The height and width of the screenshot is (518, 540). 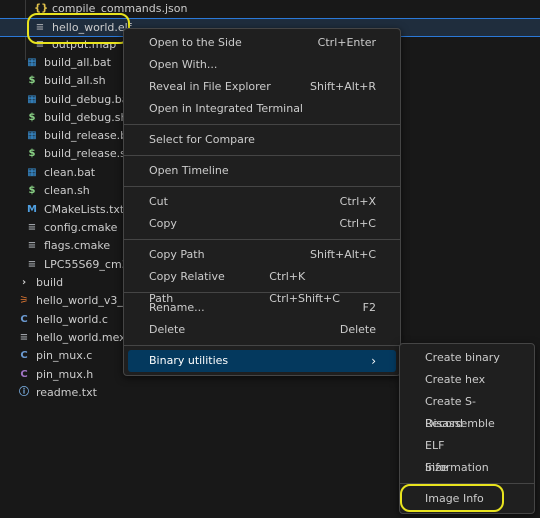 I want to click on tree-item-compile-commands: {} compile_commands.json, so click(x=110, y=9).